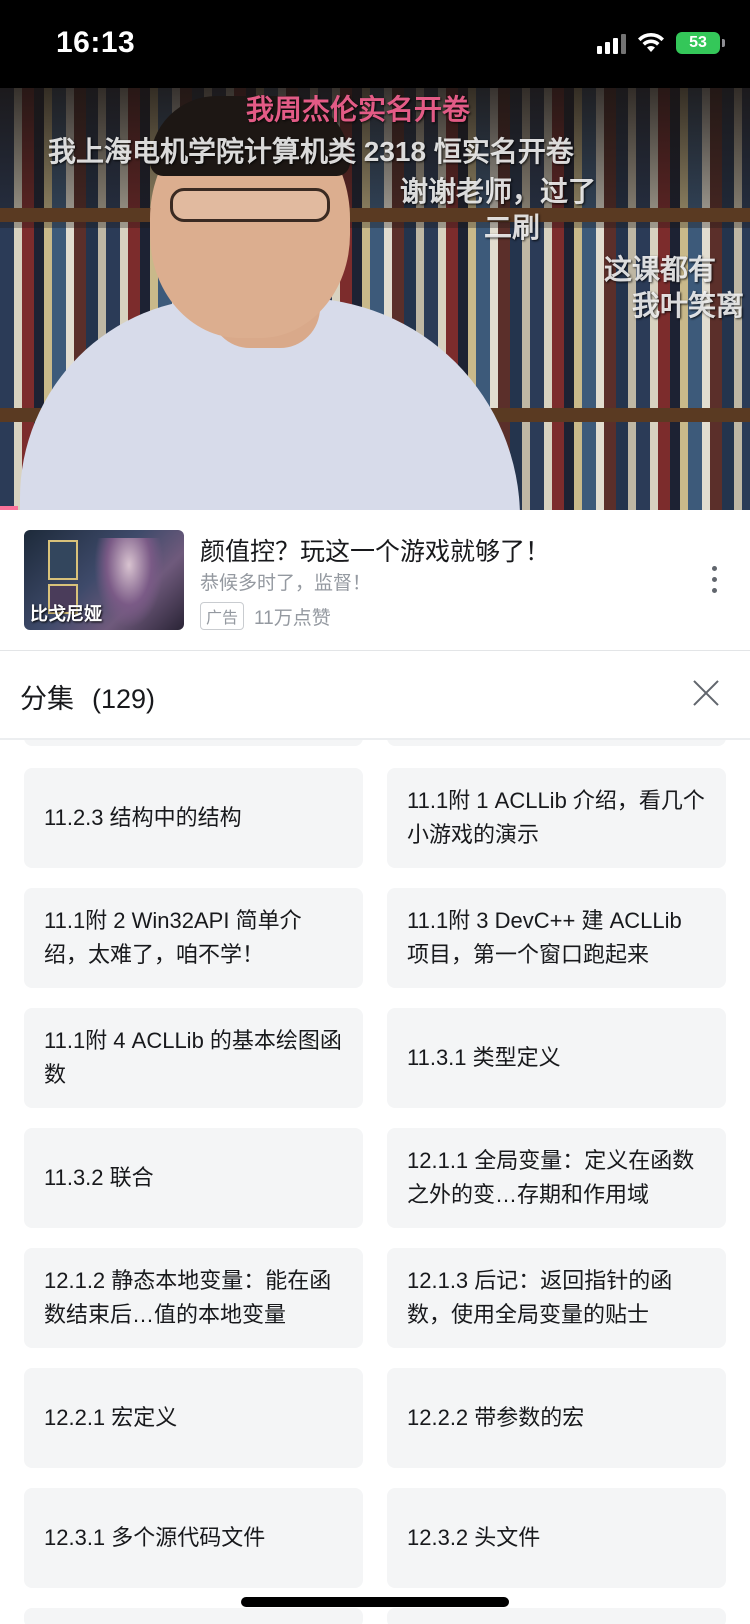  I want to click on episode-item: 12.2.2 带参数的宏, so click(556, 1418).